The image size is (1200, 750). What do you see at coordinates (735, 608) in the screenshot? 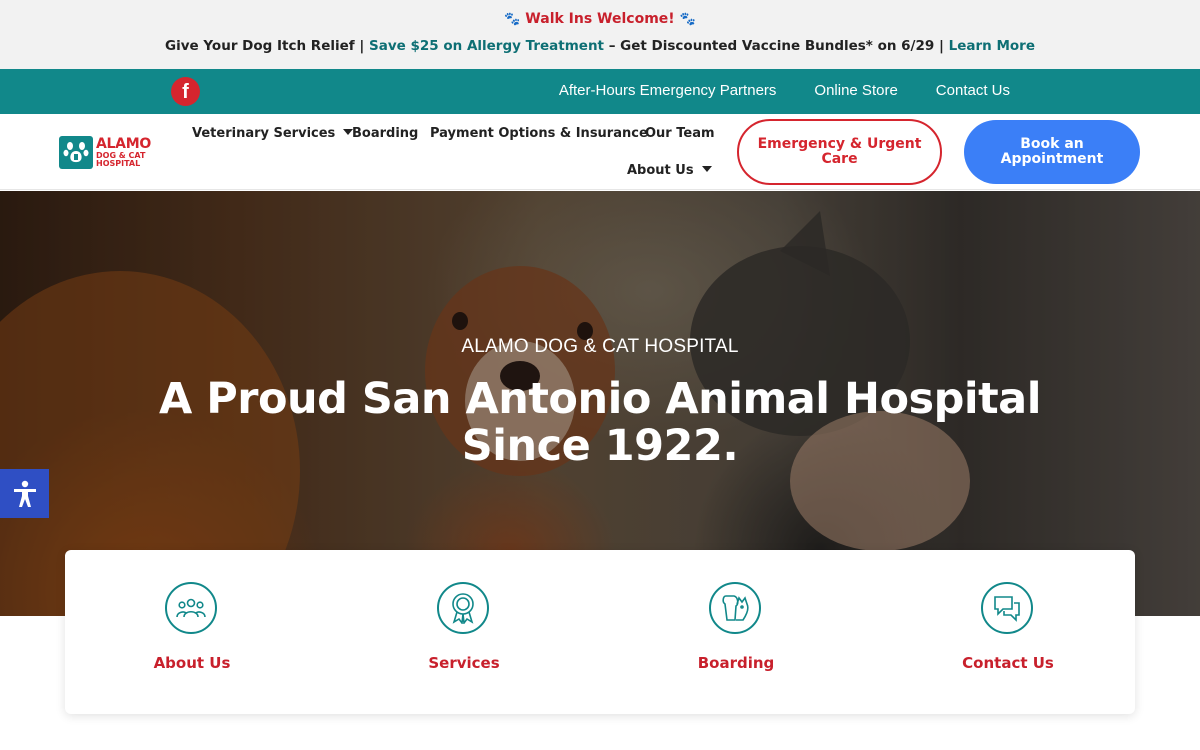
I see `dog-cat-icon` at bounding box center [735, 608].